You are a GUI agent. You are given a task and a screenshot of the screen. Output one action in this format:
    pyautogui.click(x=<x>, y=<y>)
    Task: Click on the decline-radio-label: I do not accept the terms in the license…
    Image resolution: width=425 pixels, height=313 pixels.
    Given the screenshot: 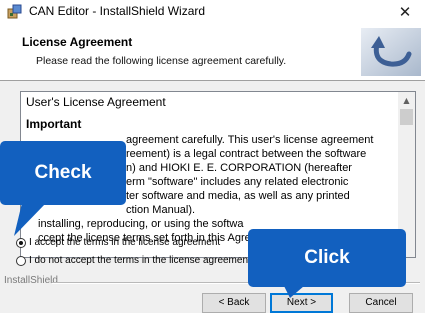 What is the action you would take?
    pyautogui.click(x=140, y=260)
    